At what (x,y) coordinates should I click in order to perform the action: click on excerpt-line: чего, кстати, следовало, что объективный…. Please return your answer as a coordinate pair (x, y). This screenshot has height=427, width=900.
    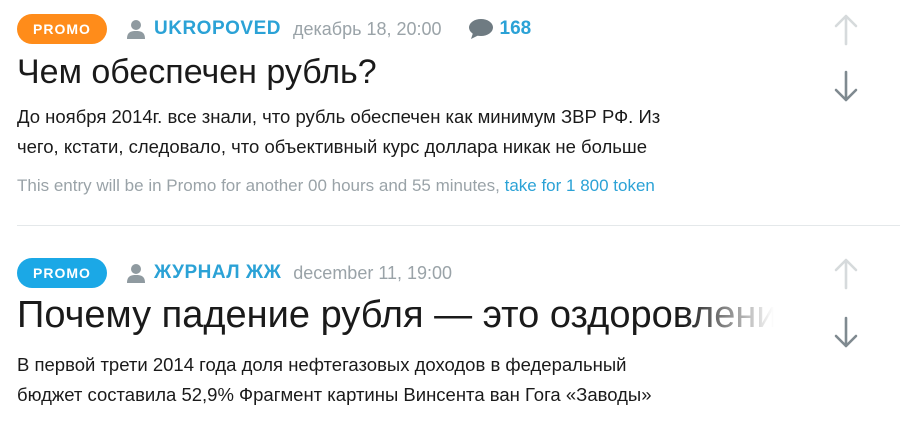
    Looking at the image, I should click on (332, 146).